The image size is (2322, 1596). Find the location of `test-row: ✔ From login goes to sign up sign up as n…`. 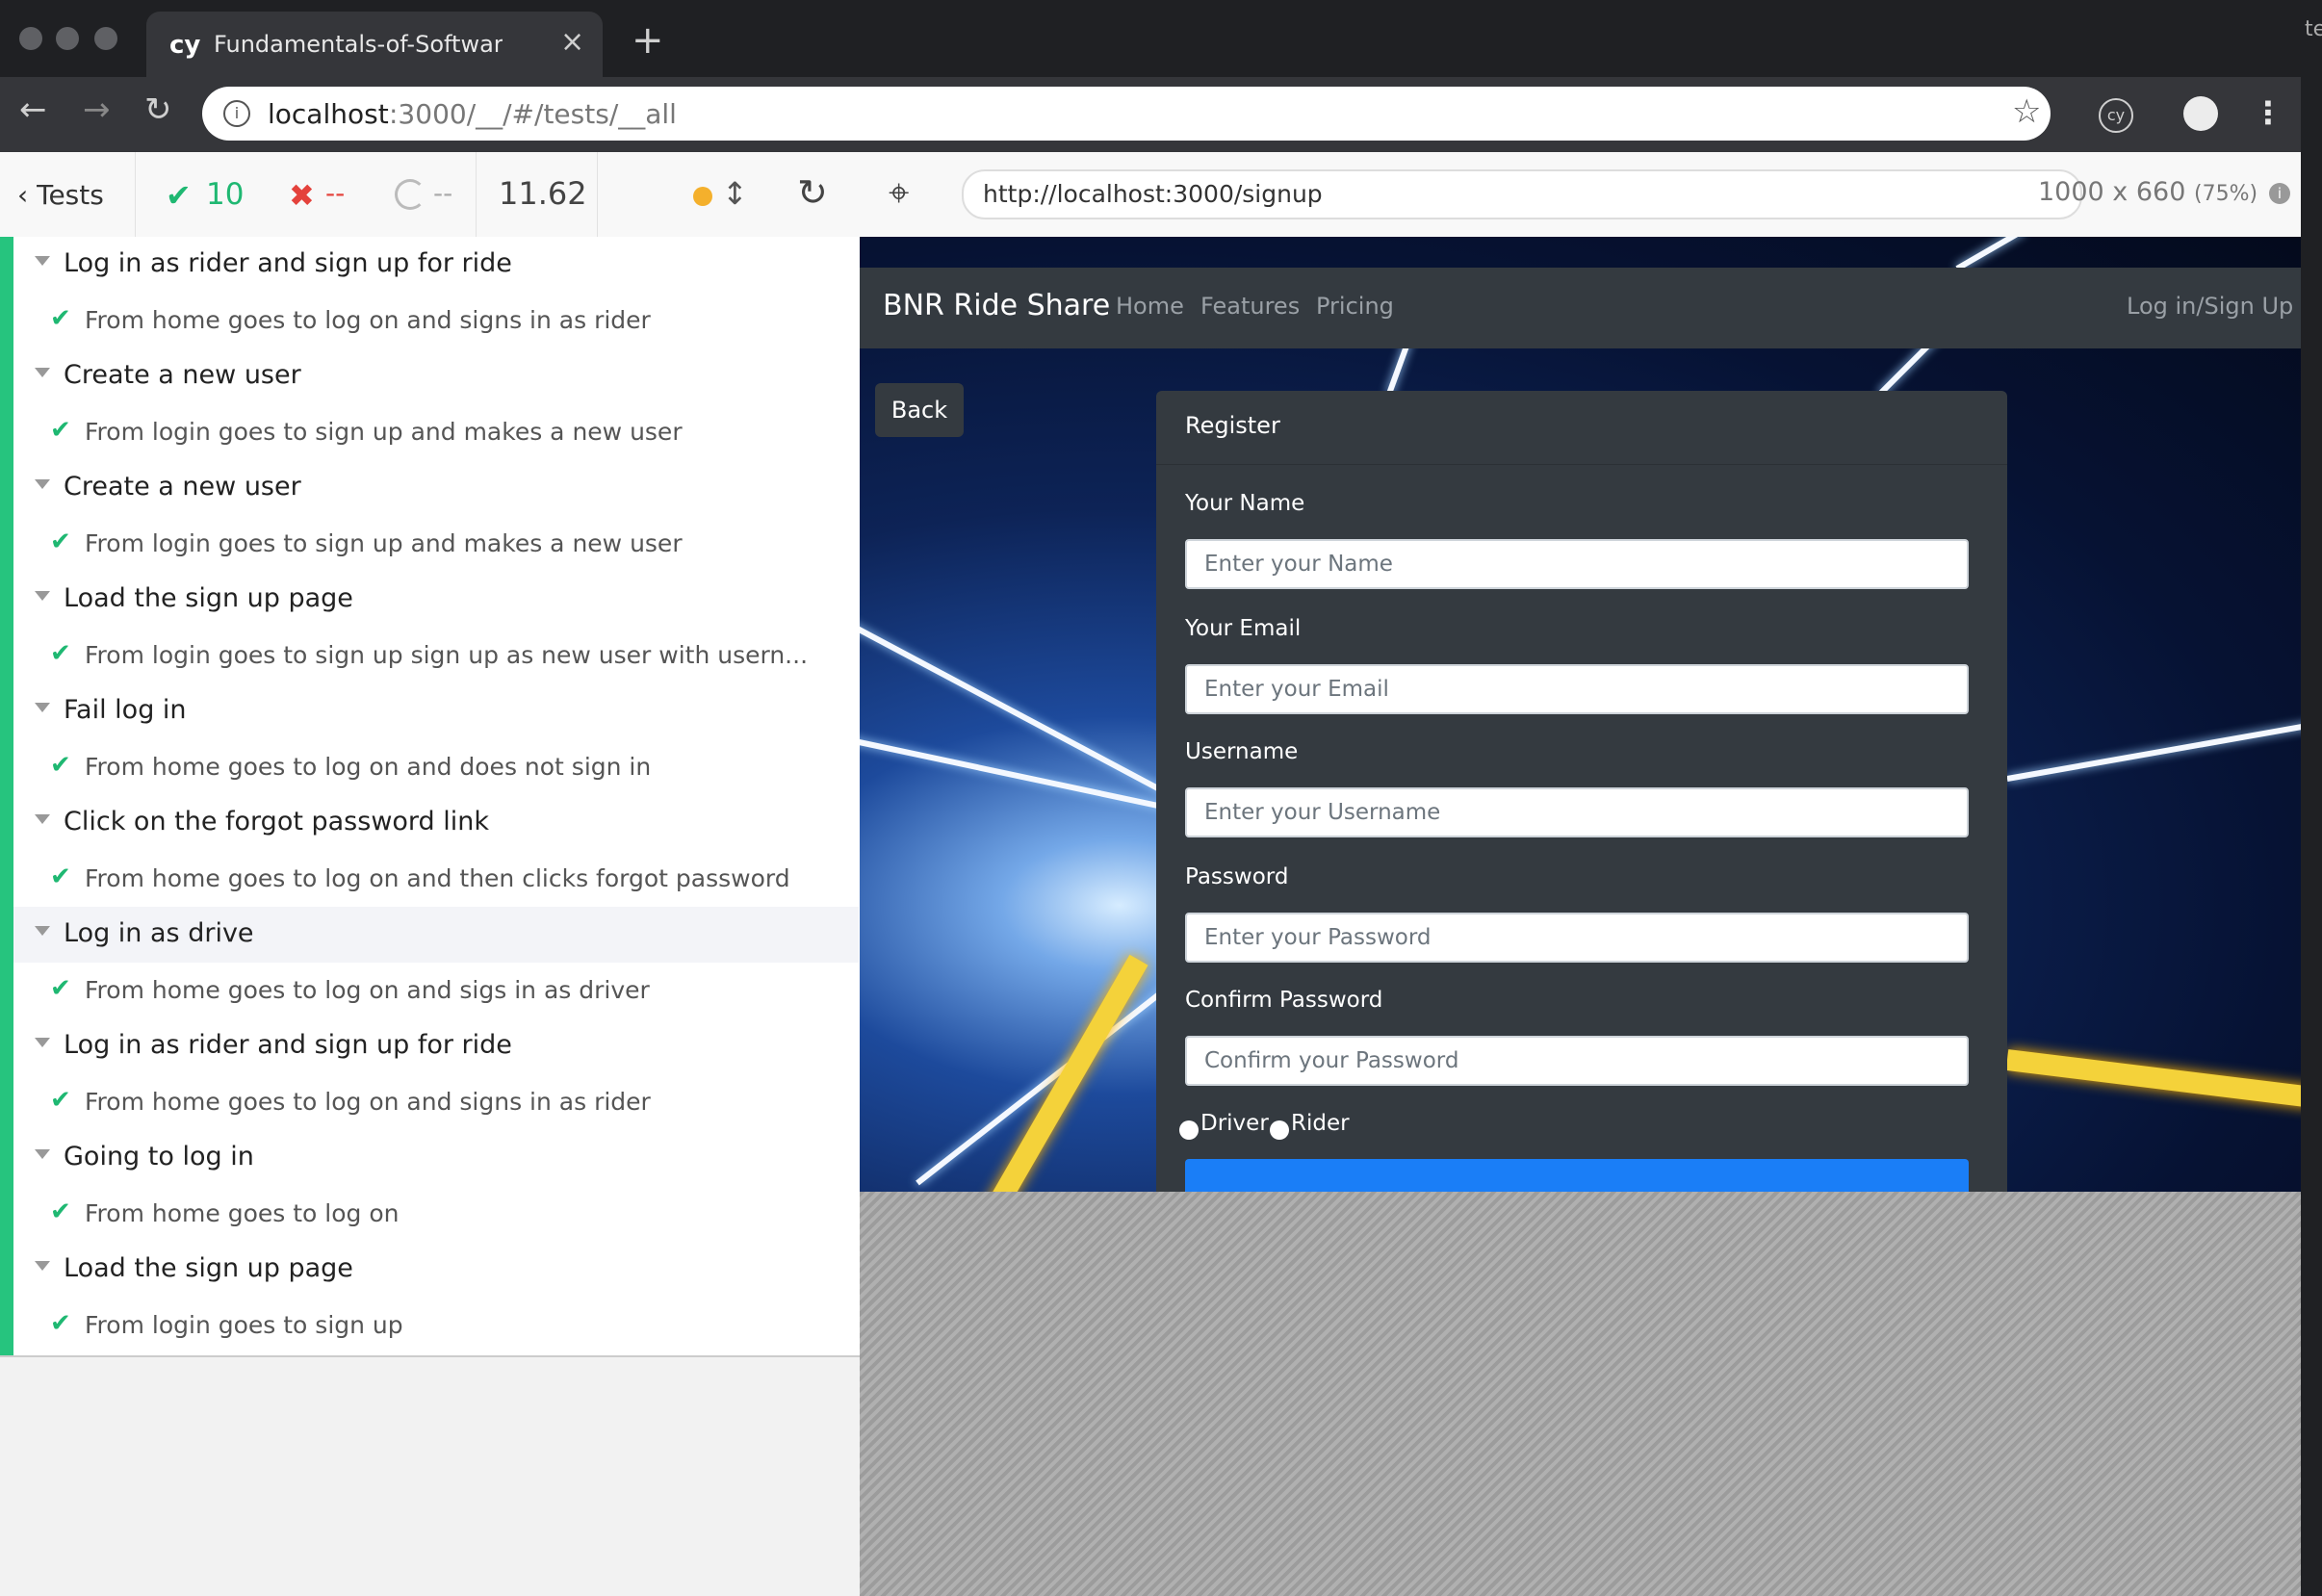

test-row: ✔ From login goes to sign up sign up as n… is located at coordinates (436, 656).